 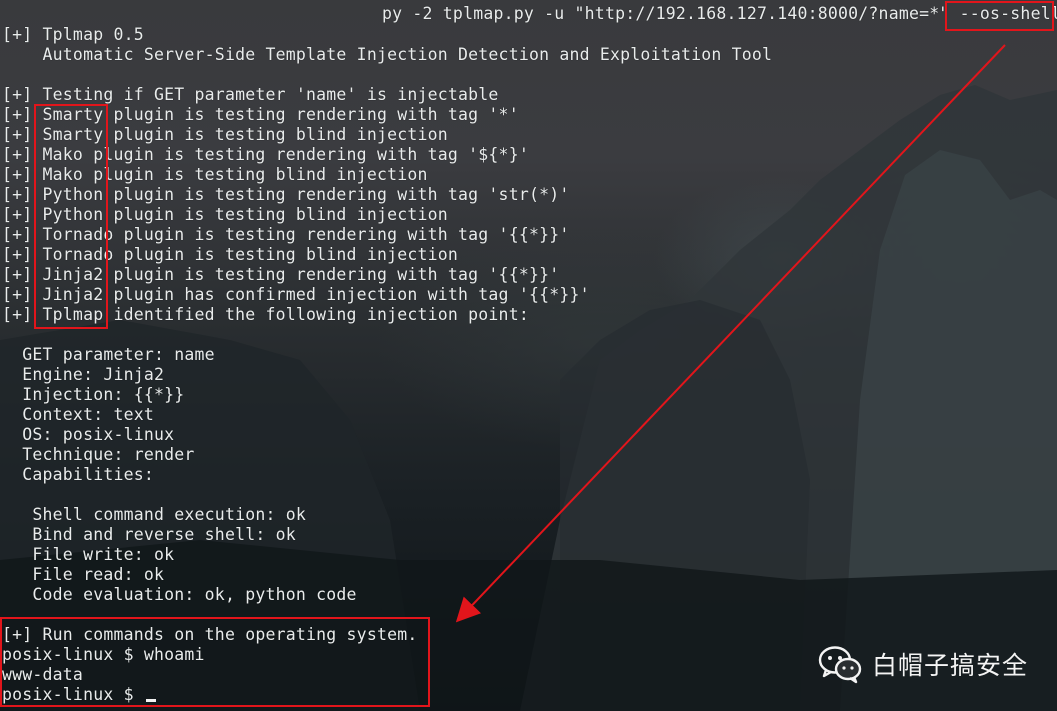 I want to click on capability-line: Bind and reverse shell: ok, so click(x=149, y=534).